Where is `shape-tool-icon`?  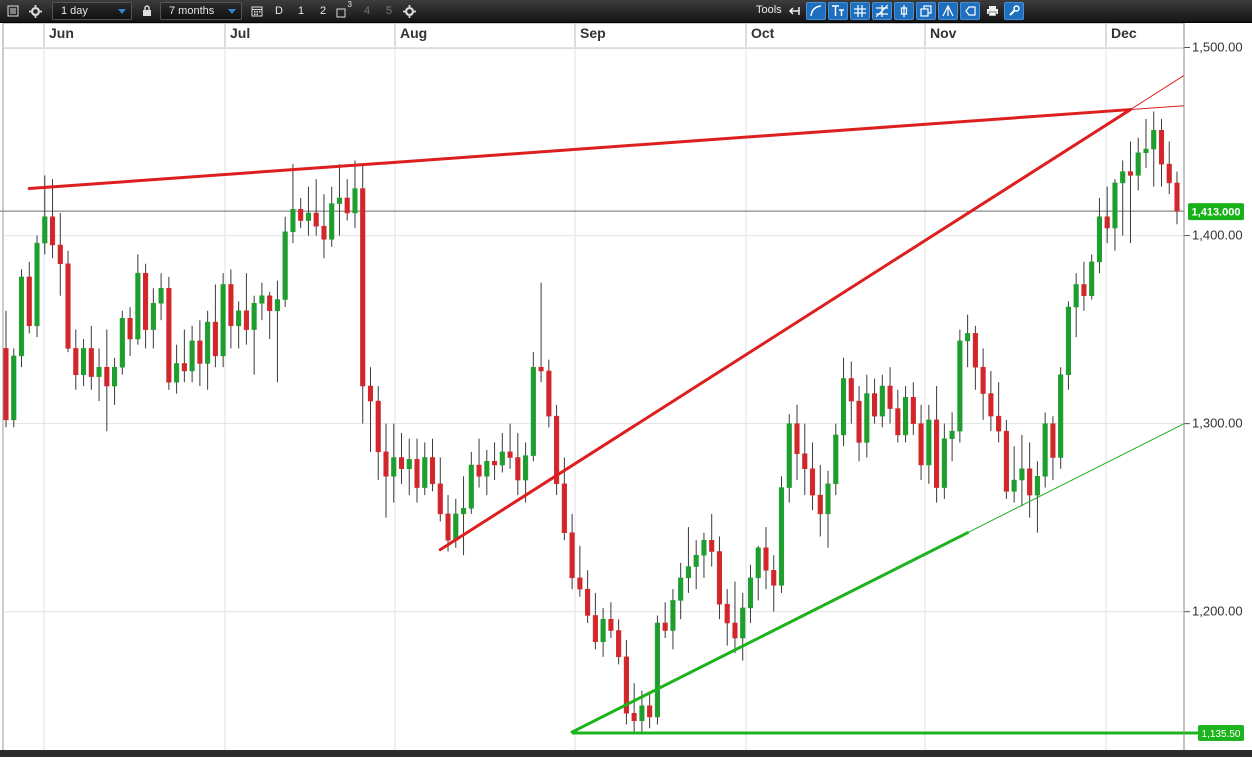
shape-tool-icon is located at coordinates (970, 11).